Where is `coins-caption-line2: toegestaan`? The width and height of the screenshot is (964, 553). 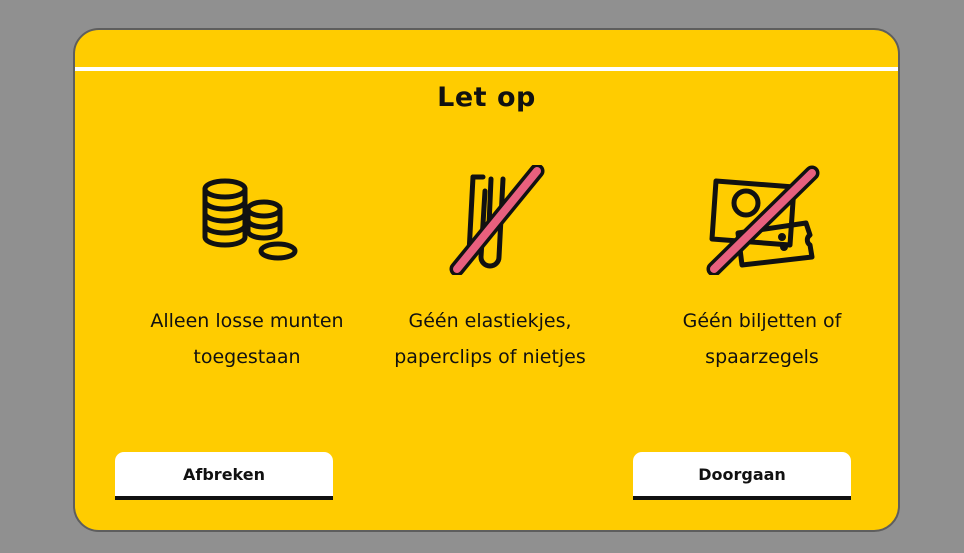 coins-caption-line2: toegestaan is located at coordinates (247, 357).